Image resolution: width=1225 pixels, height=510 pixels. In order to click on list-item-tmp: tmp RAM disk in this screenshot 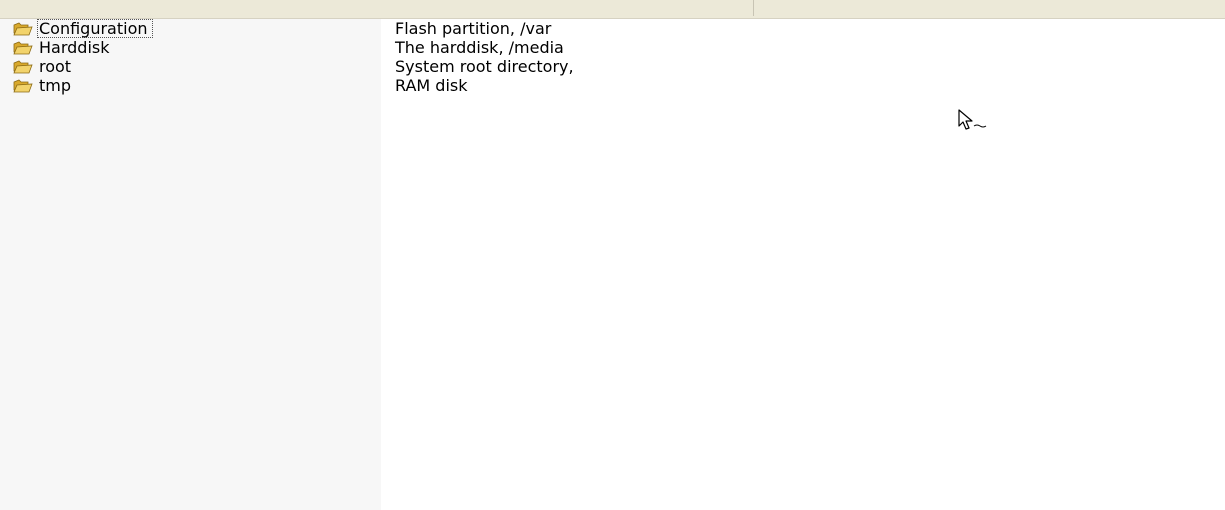, I will do `click(612, 85)`.